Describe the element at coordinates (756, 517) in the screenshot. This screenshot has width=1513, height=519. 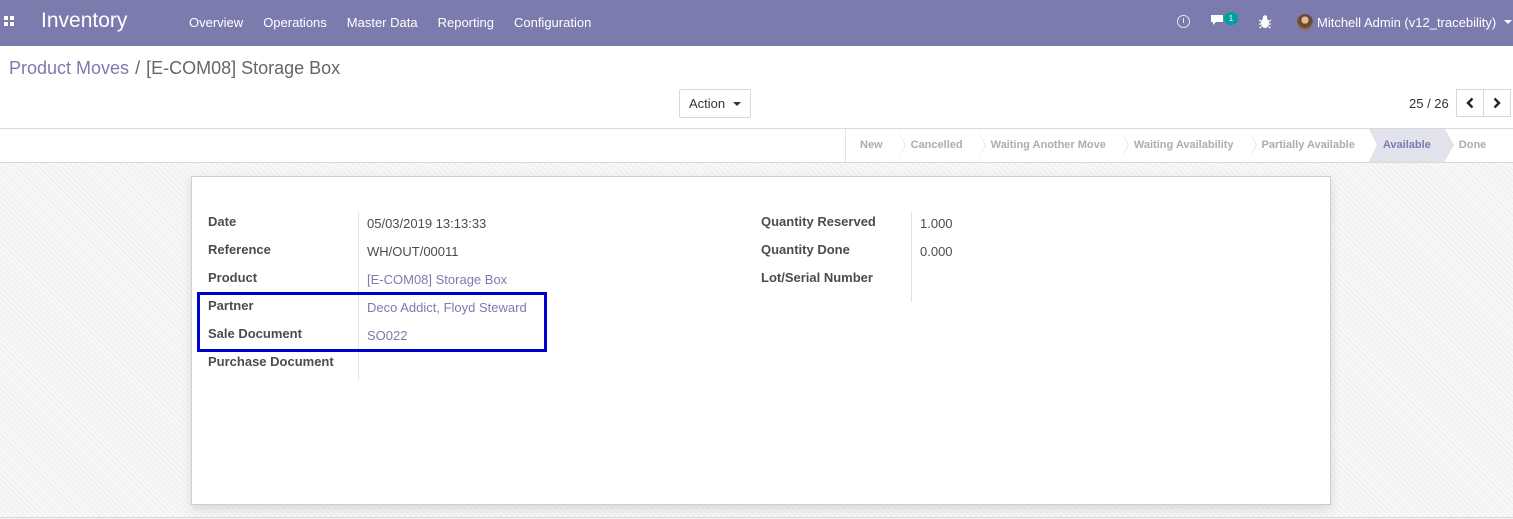
I see `bottom-divider` at that location.